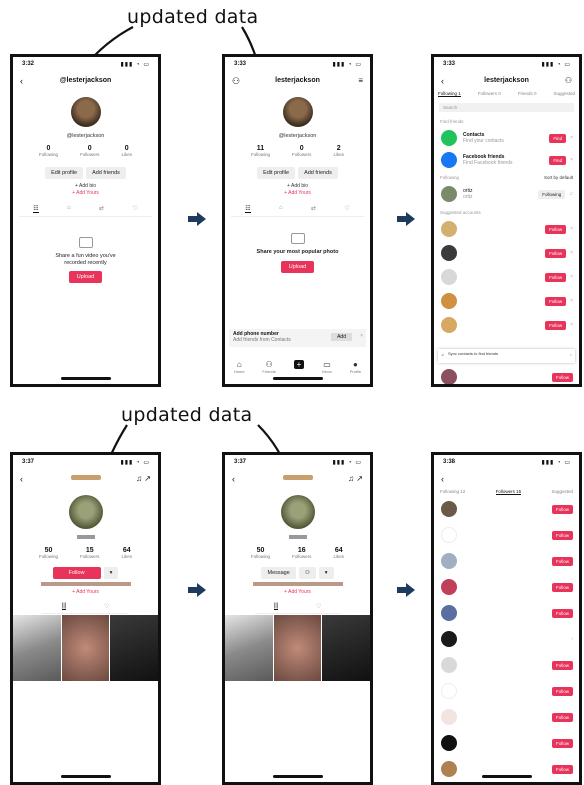 Image resolution: width=584 pixels, height=785 pixels. Describe the element at coordinates (355, 367) in the screenshot. I see `nav-profile: ● Profile` at that location.